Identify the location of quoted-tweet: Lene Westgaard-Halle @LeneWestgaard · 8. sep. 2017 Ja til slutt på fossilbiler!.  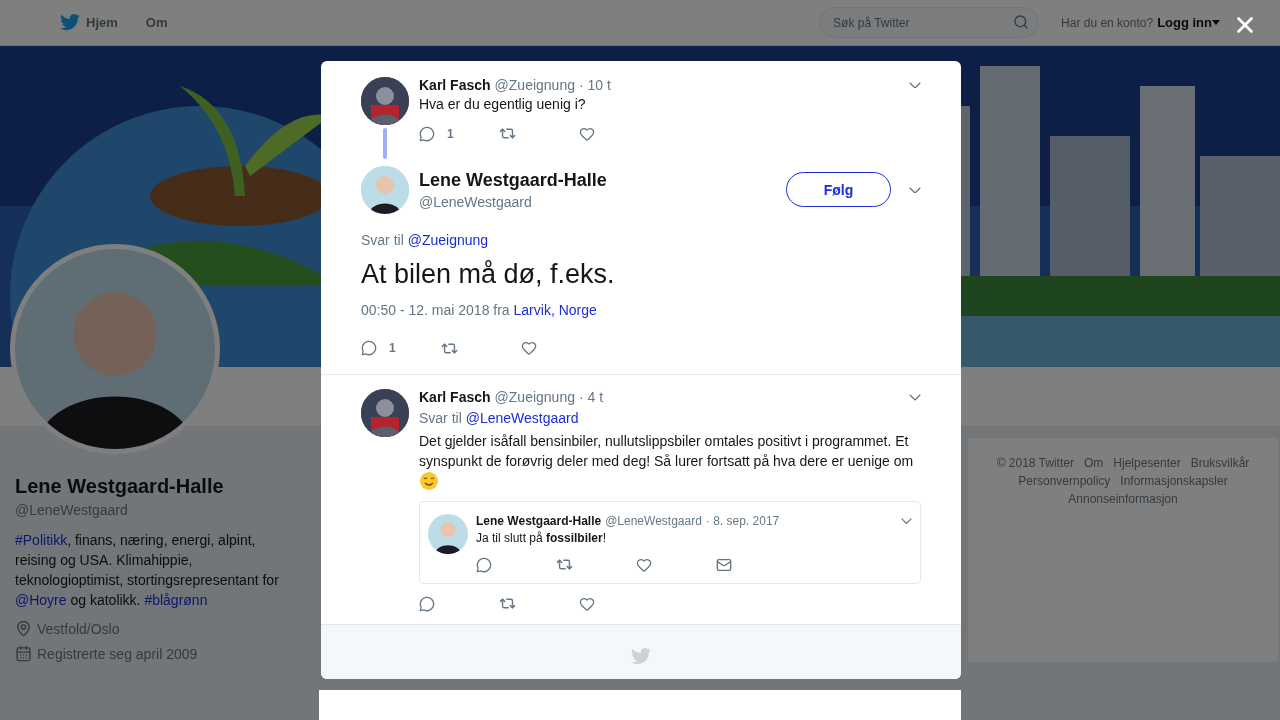
(670, 542).